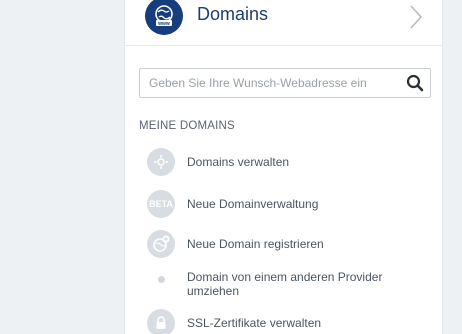 This screenshot has height=334, width=462. Describe the element at coordinates (255, 244) in the screenshot. I see `menu-item-label: Neue Domain registrieren` at that location.